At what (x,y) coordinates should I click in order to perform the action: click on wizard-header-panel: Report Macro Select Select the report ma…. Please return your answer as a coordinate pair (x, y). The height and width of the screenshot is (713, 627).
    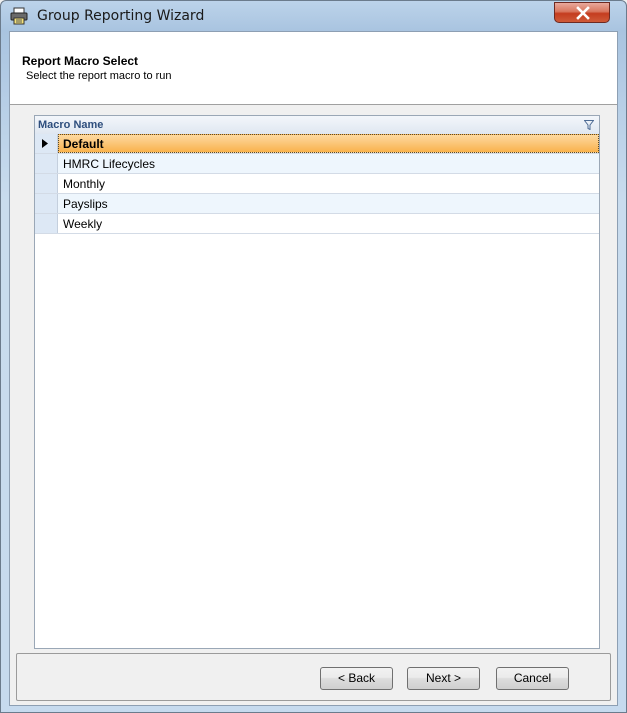
    Looking at the image, I should click on (313, 68).